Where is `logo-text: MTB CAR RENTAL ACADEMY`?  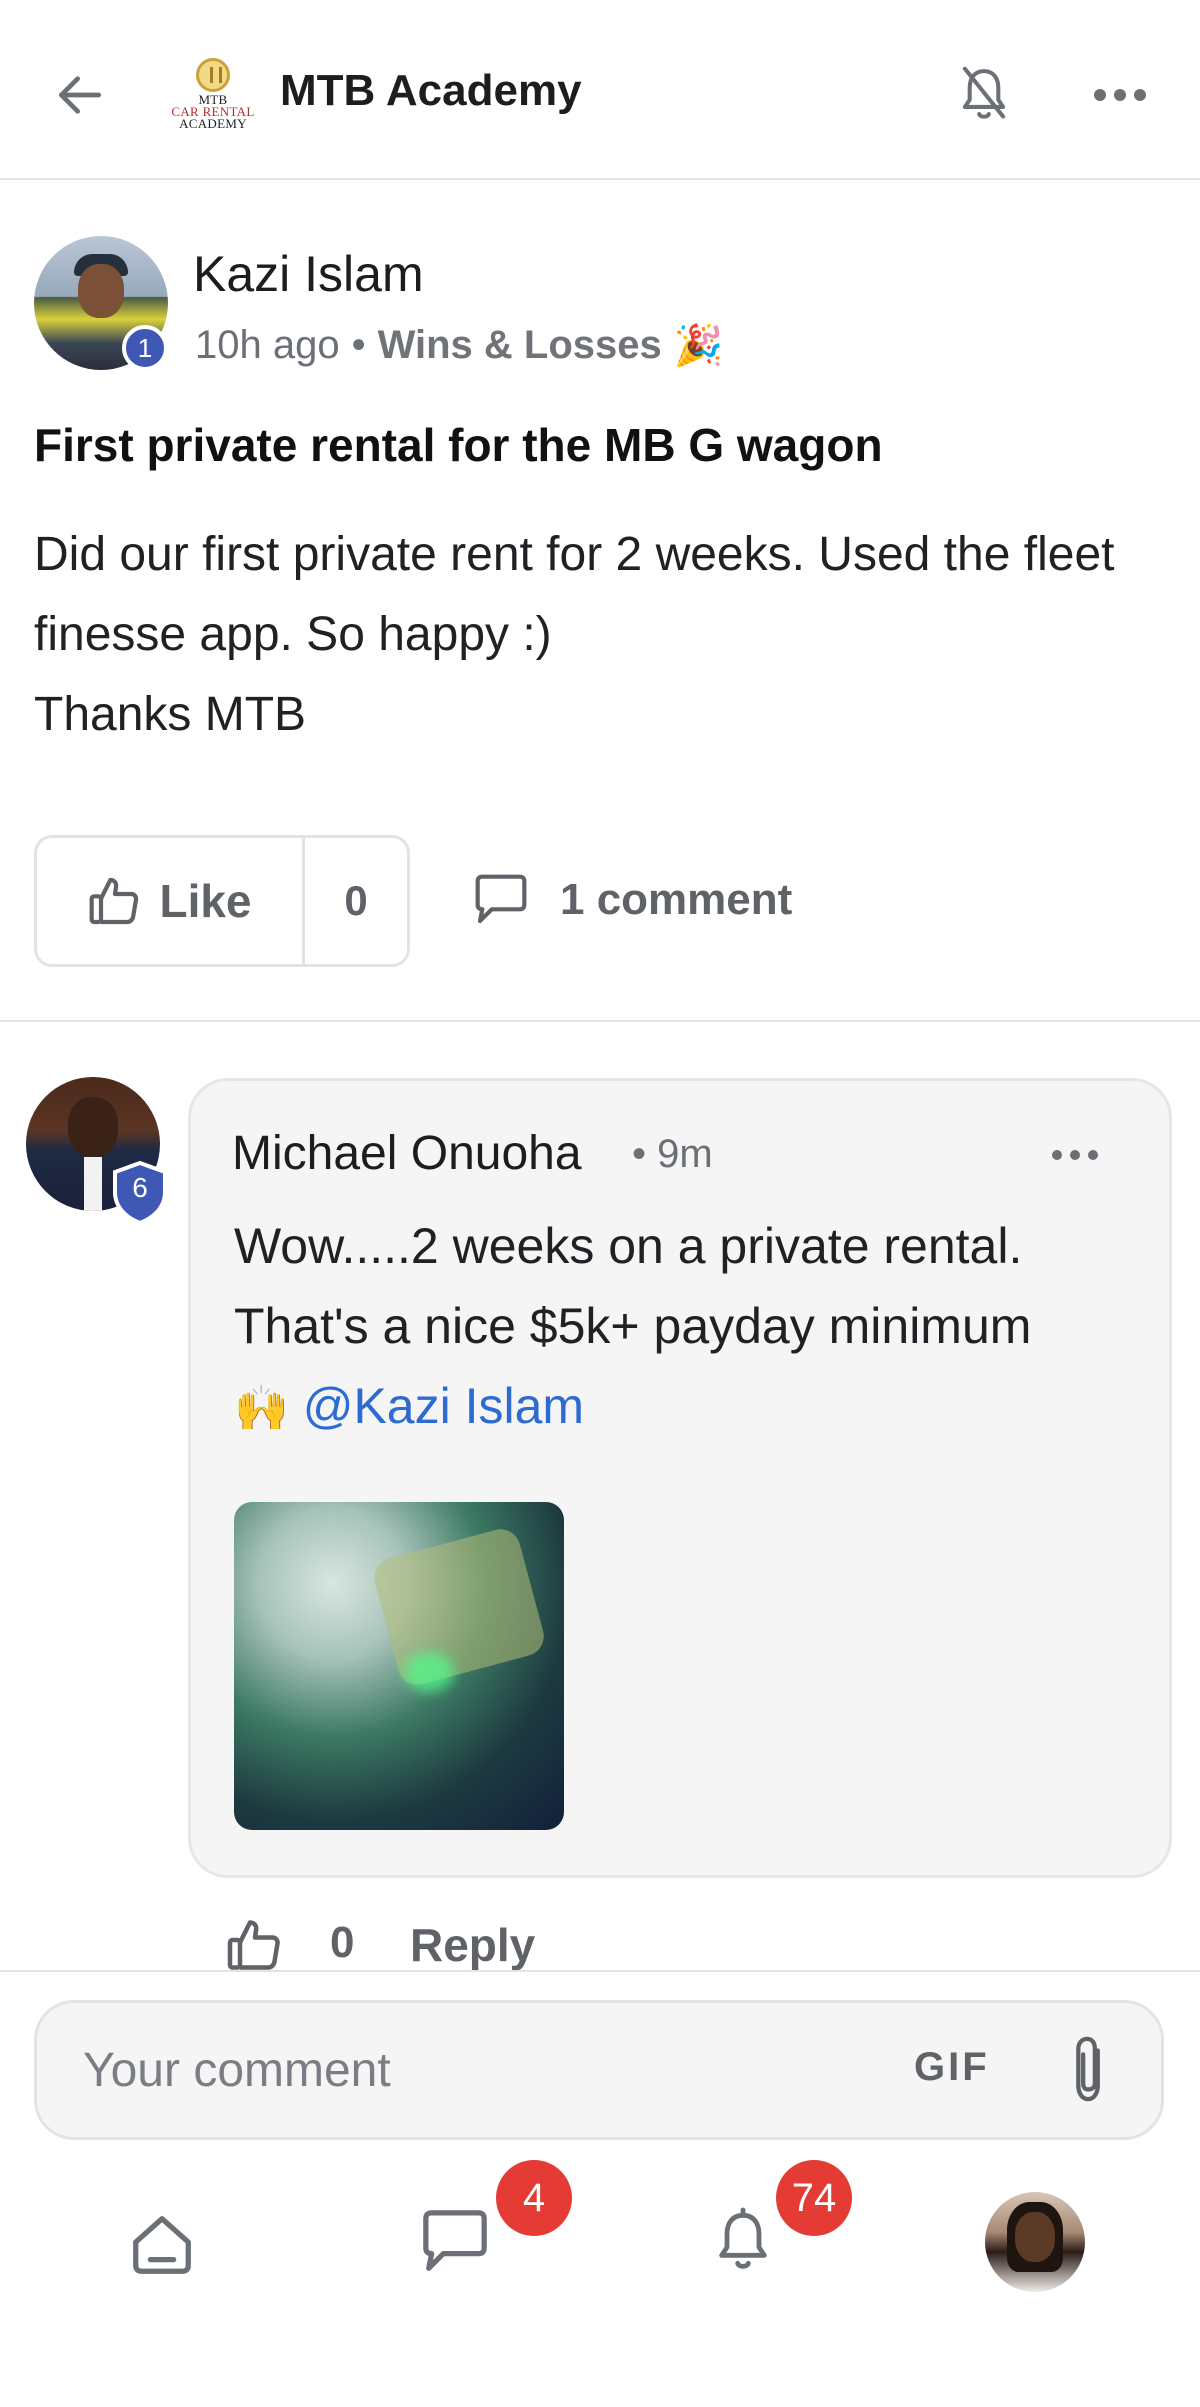
logo-text: MTB CAR RENTAL ACADEMY is located at coordinates (213, 112).